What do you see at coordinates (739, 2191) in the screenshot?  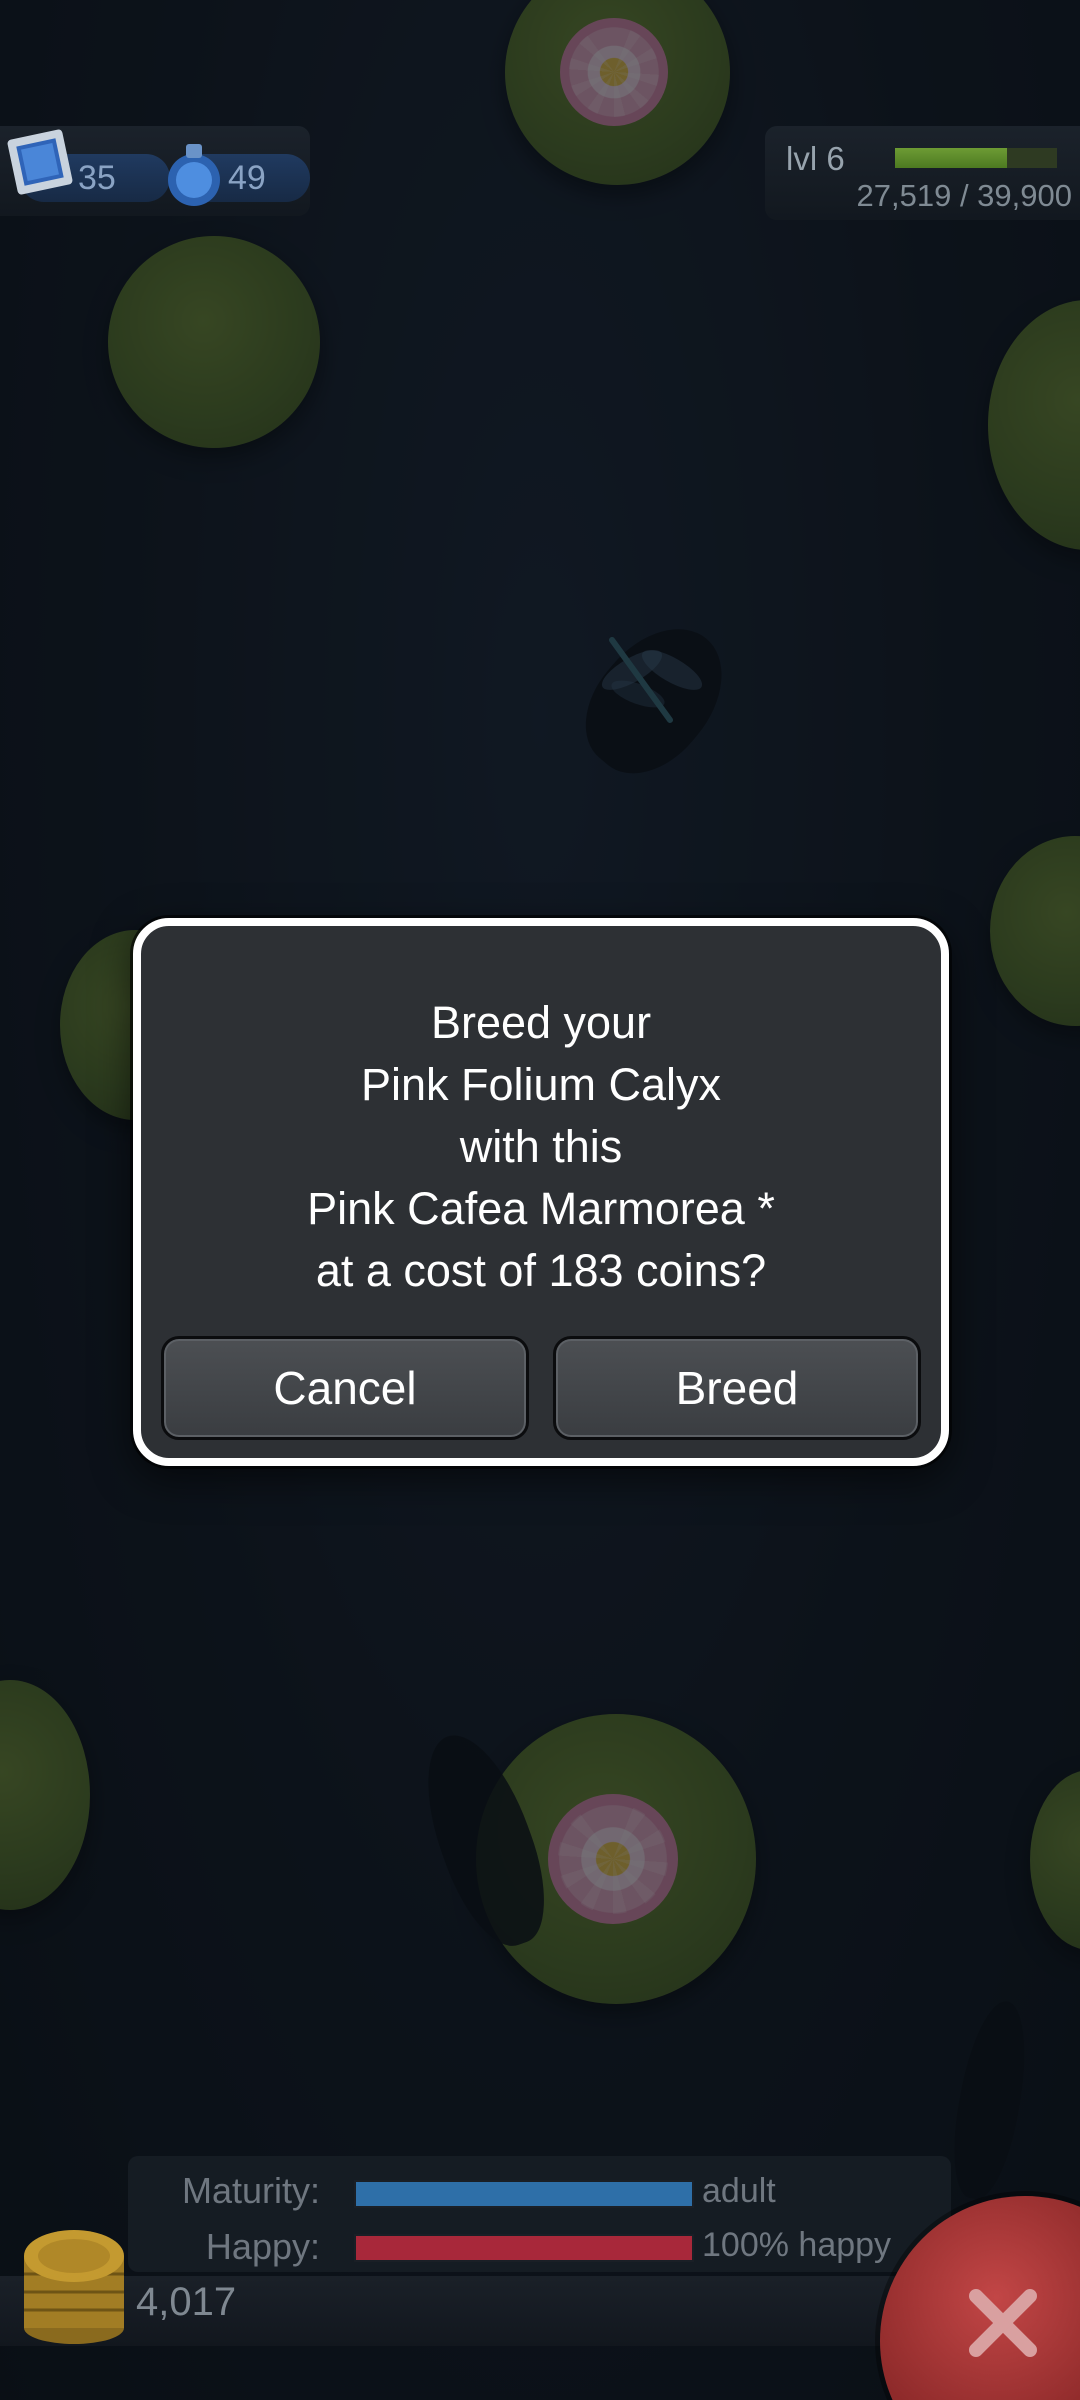 I see `maturity-value: adult` at bounding box center [739, 2191].